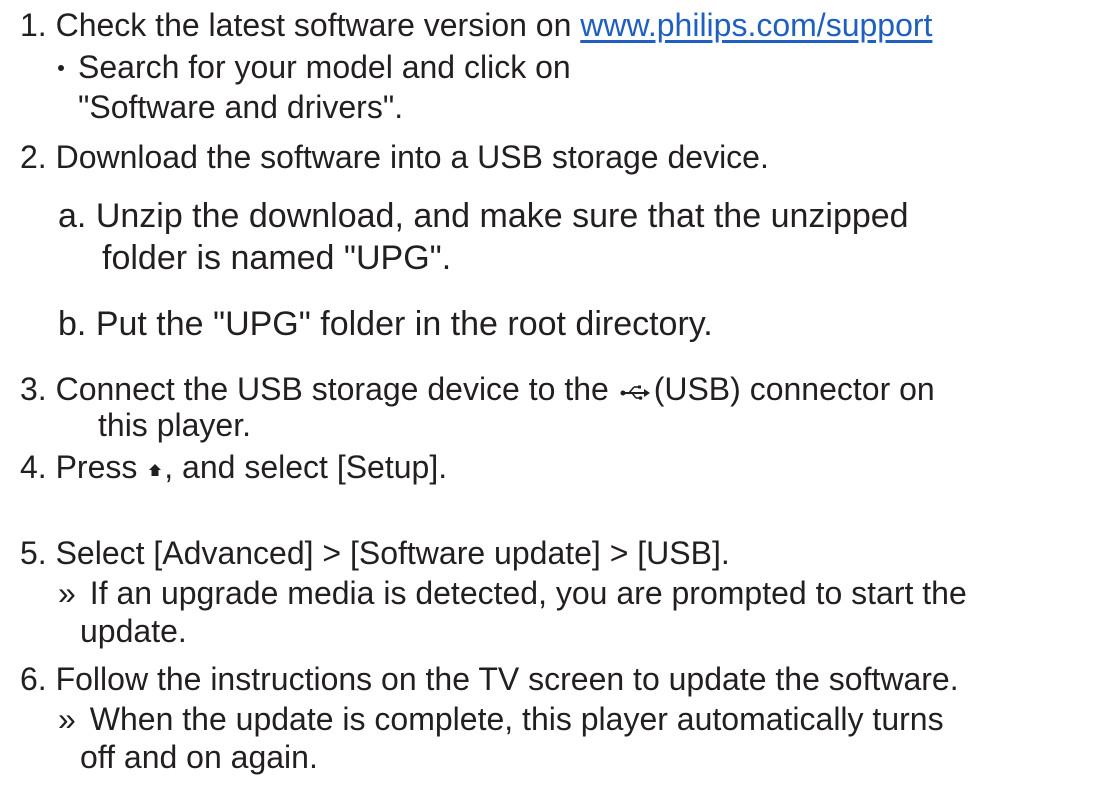  Describe the element at coordinates (33, 389) in the screenshot. I see `step-3-number: 3.` at that location.